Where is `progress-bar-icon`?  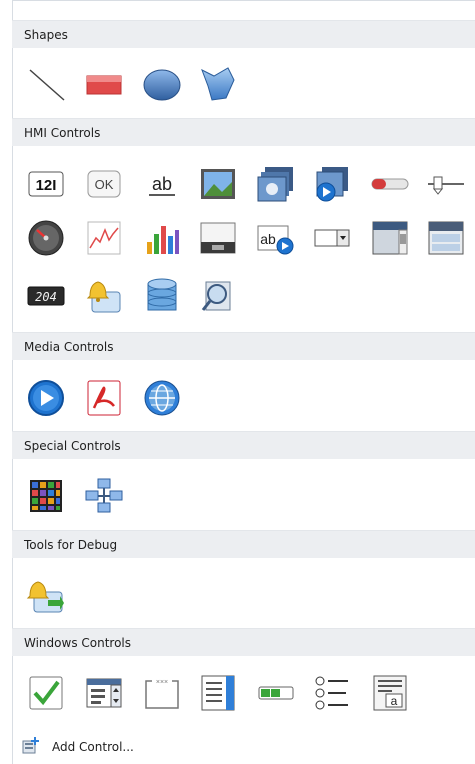 progress-bar-icon is located at coordinates (276, 693).